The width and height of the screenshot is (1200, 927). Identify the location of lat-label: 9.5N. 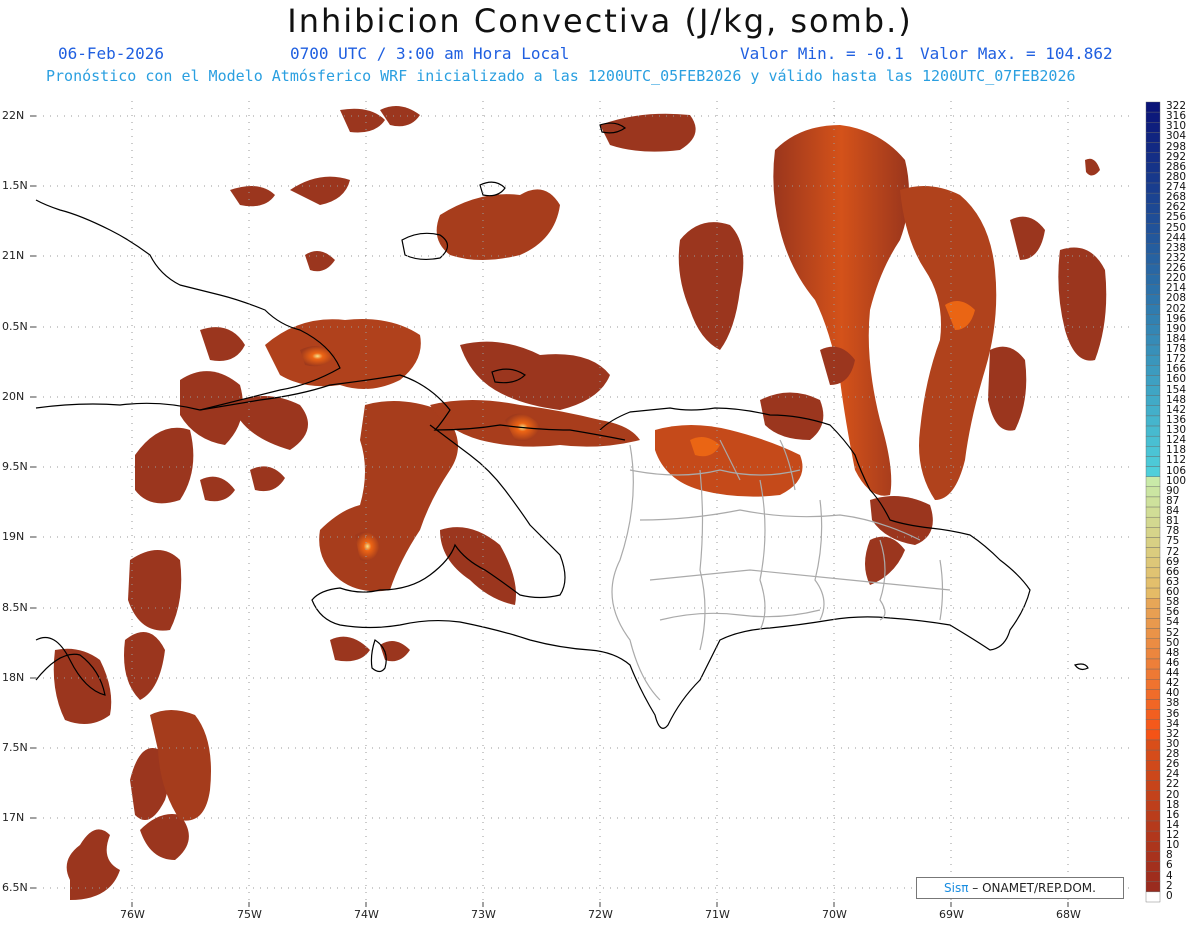
(15, 466).